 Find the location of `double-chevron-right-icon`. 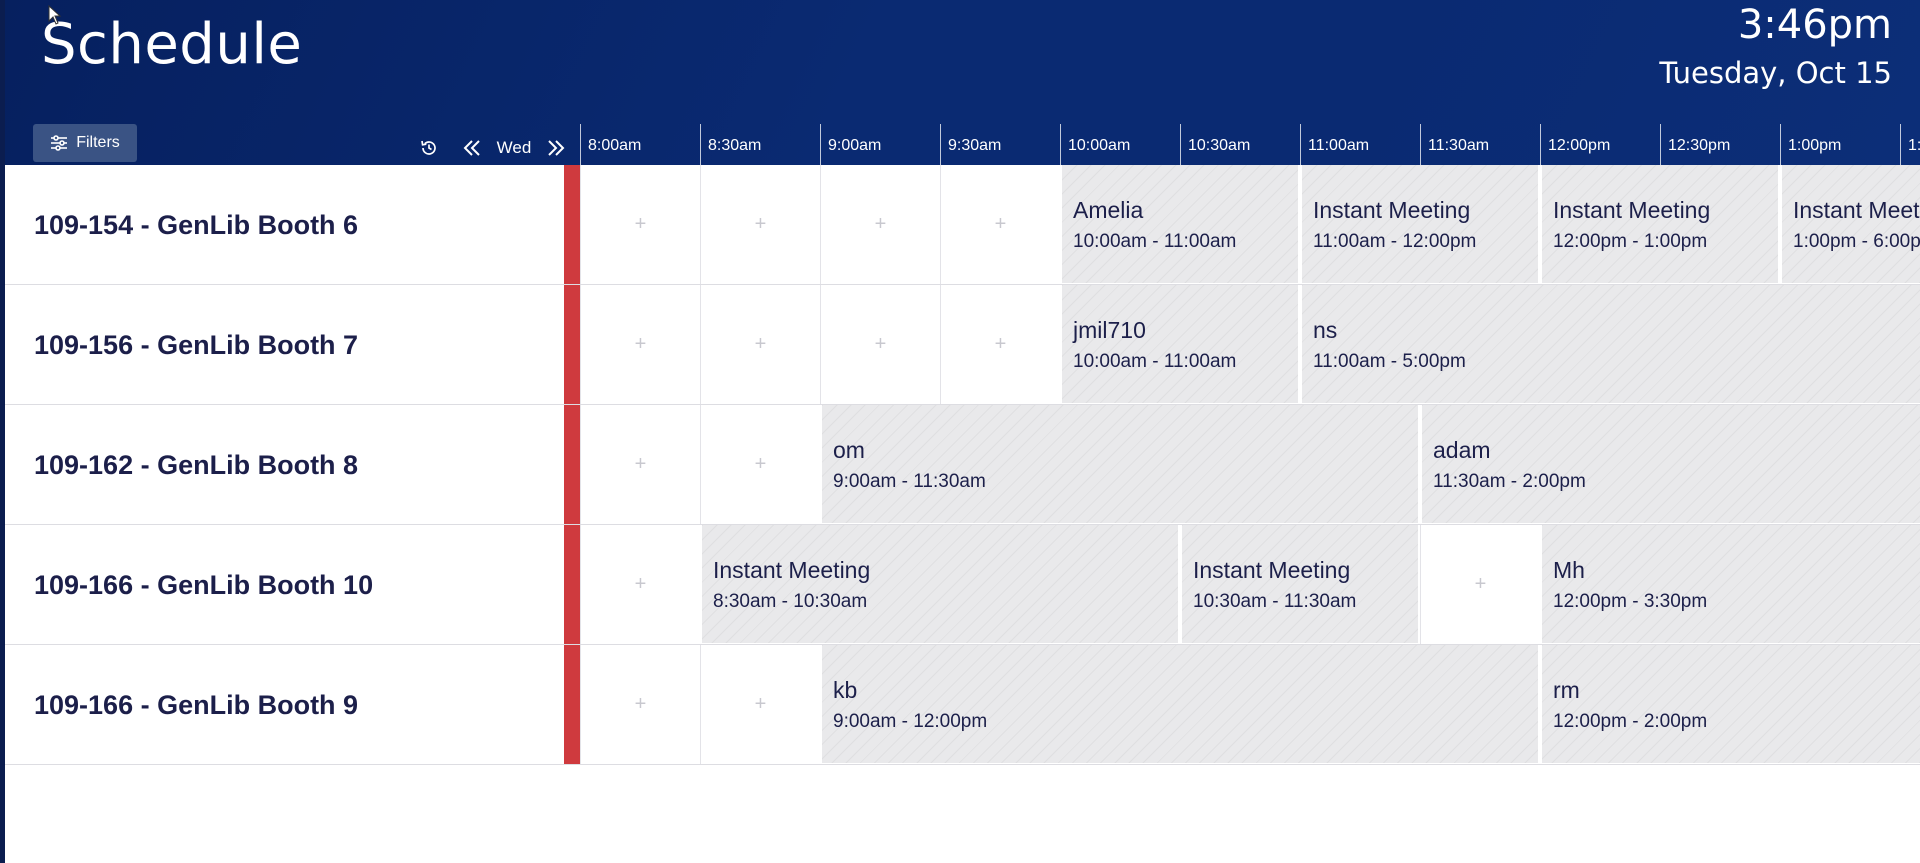

double-chevron-right-icon is located at coordinates (556, 148).